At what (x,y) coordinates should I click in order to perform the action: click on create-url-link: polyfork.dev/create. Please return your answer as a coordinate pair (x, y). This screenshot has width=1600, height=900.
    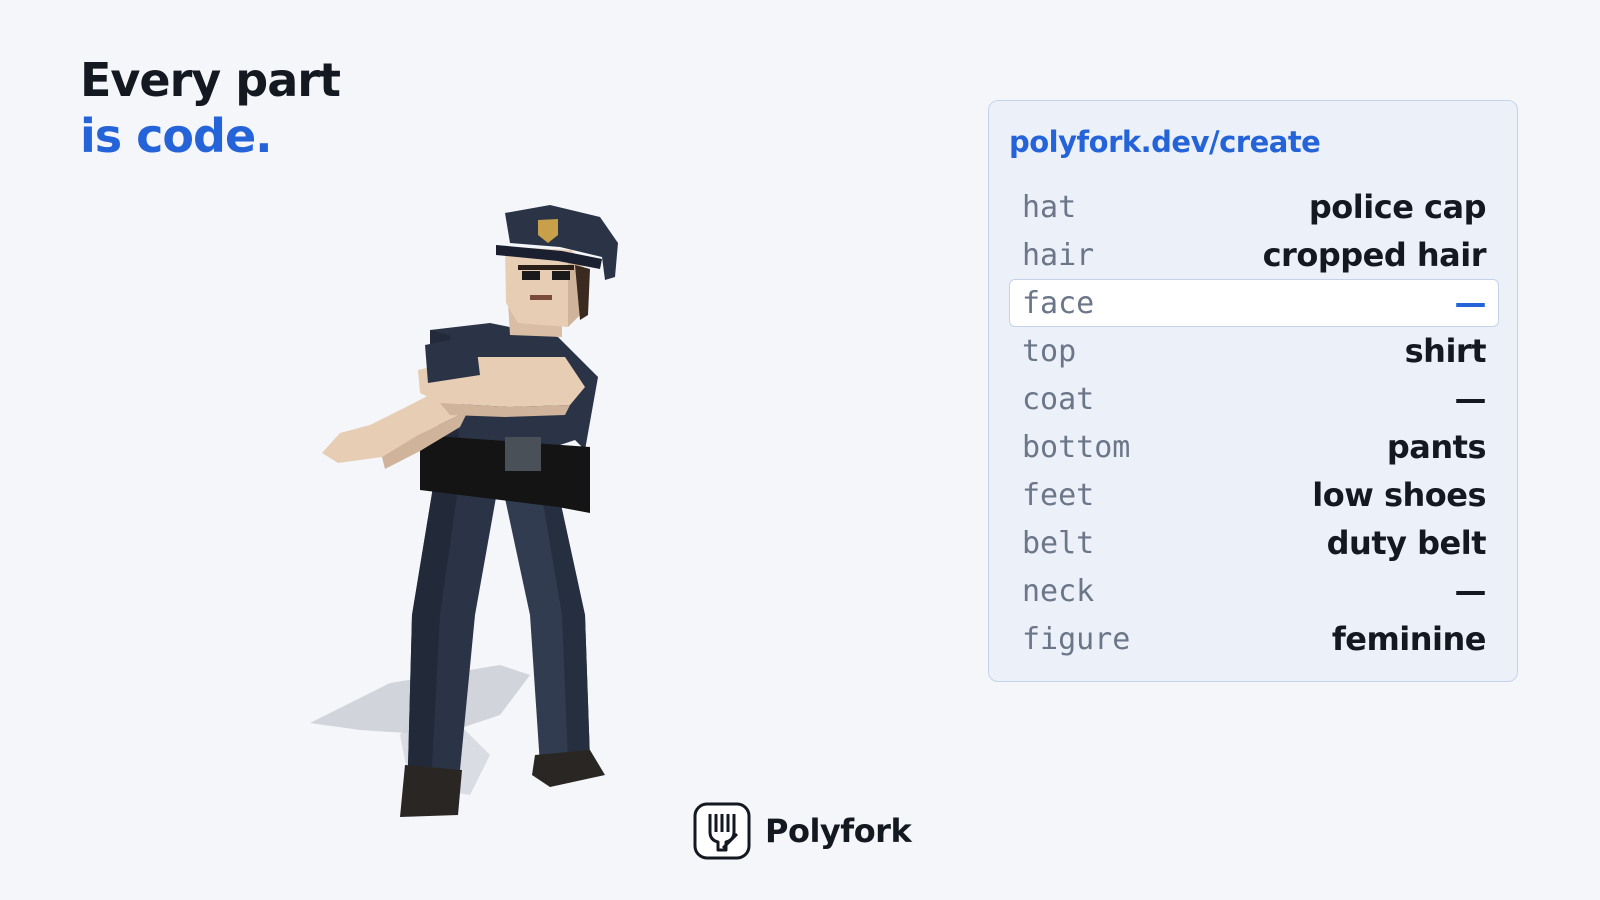
    Looking at the image, I should click on (1165, 142).